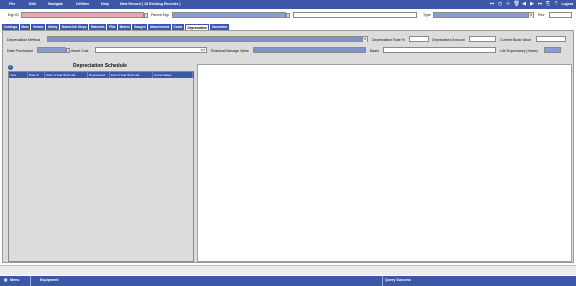 The image size is (576, 286). What do you see at coordinates (541, 15) in the screenshot?
I see `rev-label: Rev` at bounding box center [541, 15].